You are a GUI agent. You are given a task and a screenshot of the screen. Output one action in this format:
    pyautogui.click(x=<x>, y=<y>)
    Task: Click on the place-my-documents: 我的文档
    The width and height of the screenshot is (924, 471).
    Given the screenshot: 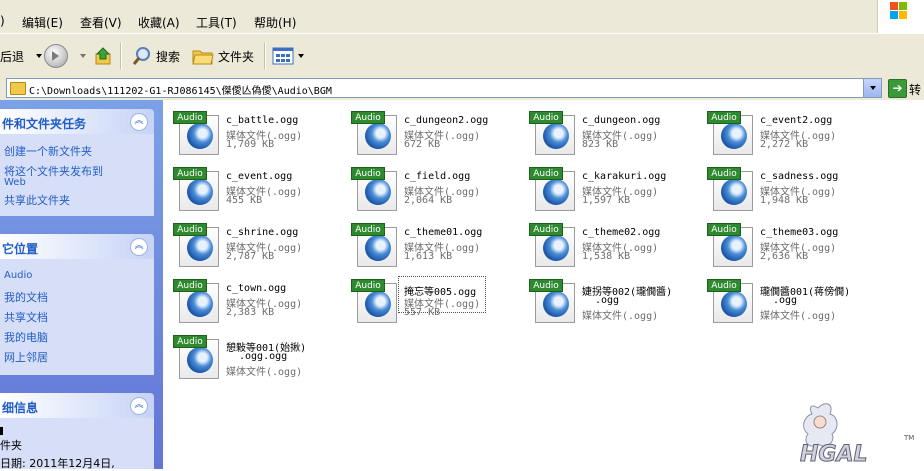 What is the action you would take?
    pyautogui.click(x=26, y=297)
    